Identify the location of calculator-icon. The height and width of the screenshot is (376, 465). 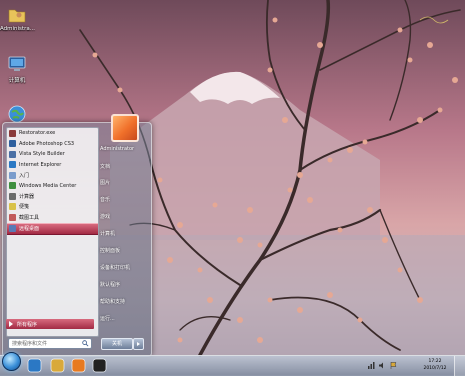
(12, 196).